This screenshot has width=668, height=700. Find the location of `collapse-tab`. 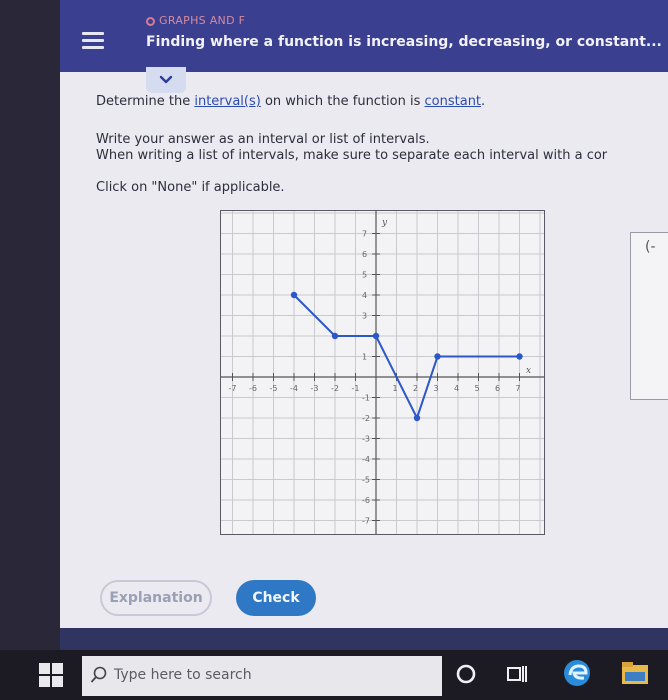

collapse-tab is located at coordinates (166, 80).